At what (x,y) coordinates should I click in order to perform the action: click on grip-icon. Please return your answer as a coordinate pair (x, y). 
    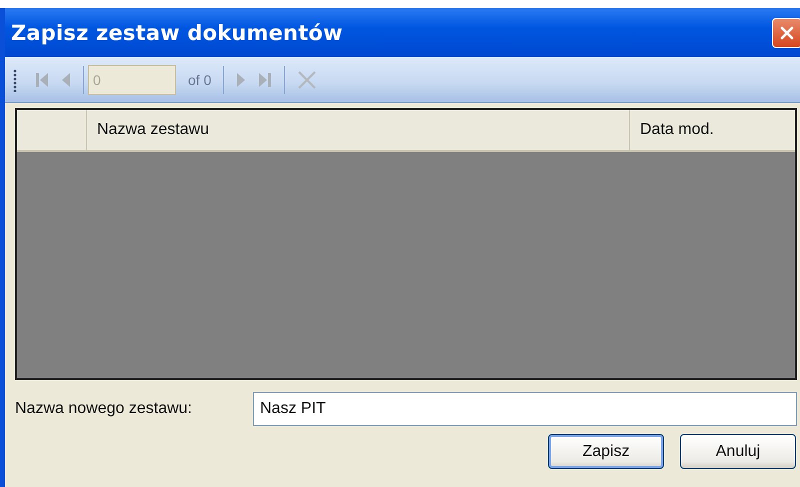
    Looking at the image, I should click on (15, 80).